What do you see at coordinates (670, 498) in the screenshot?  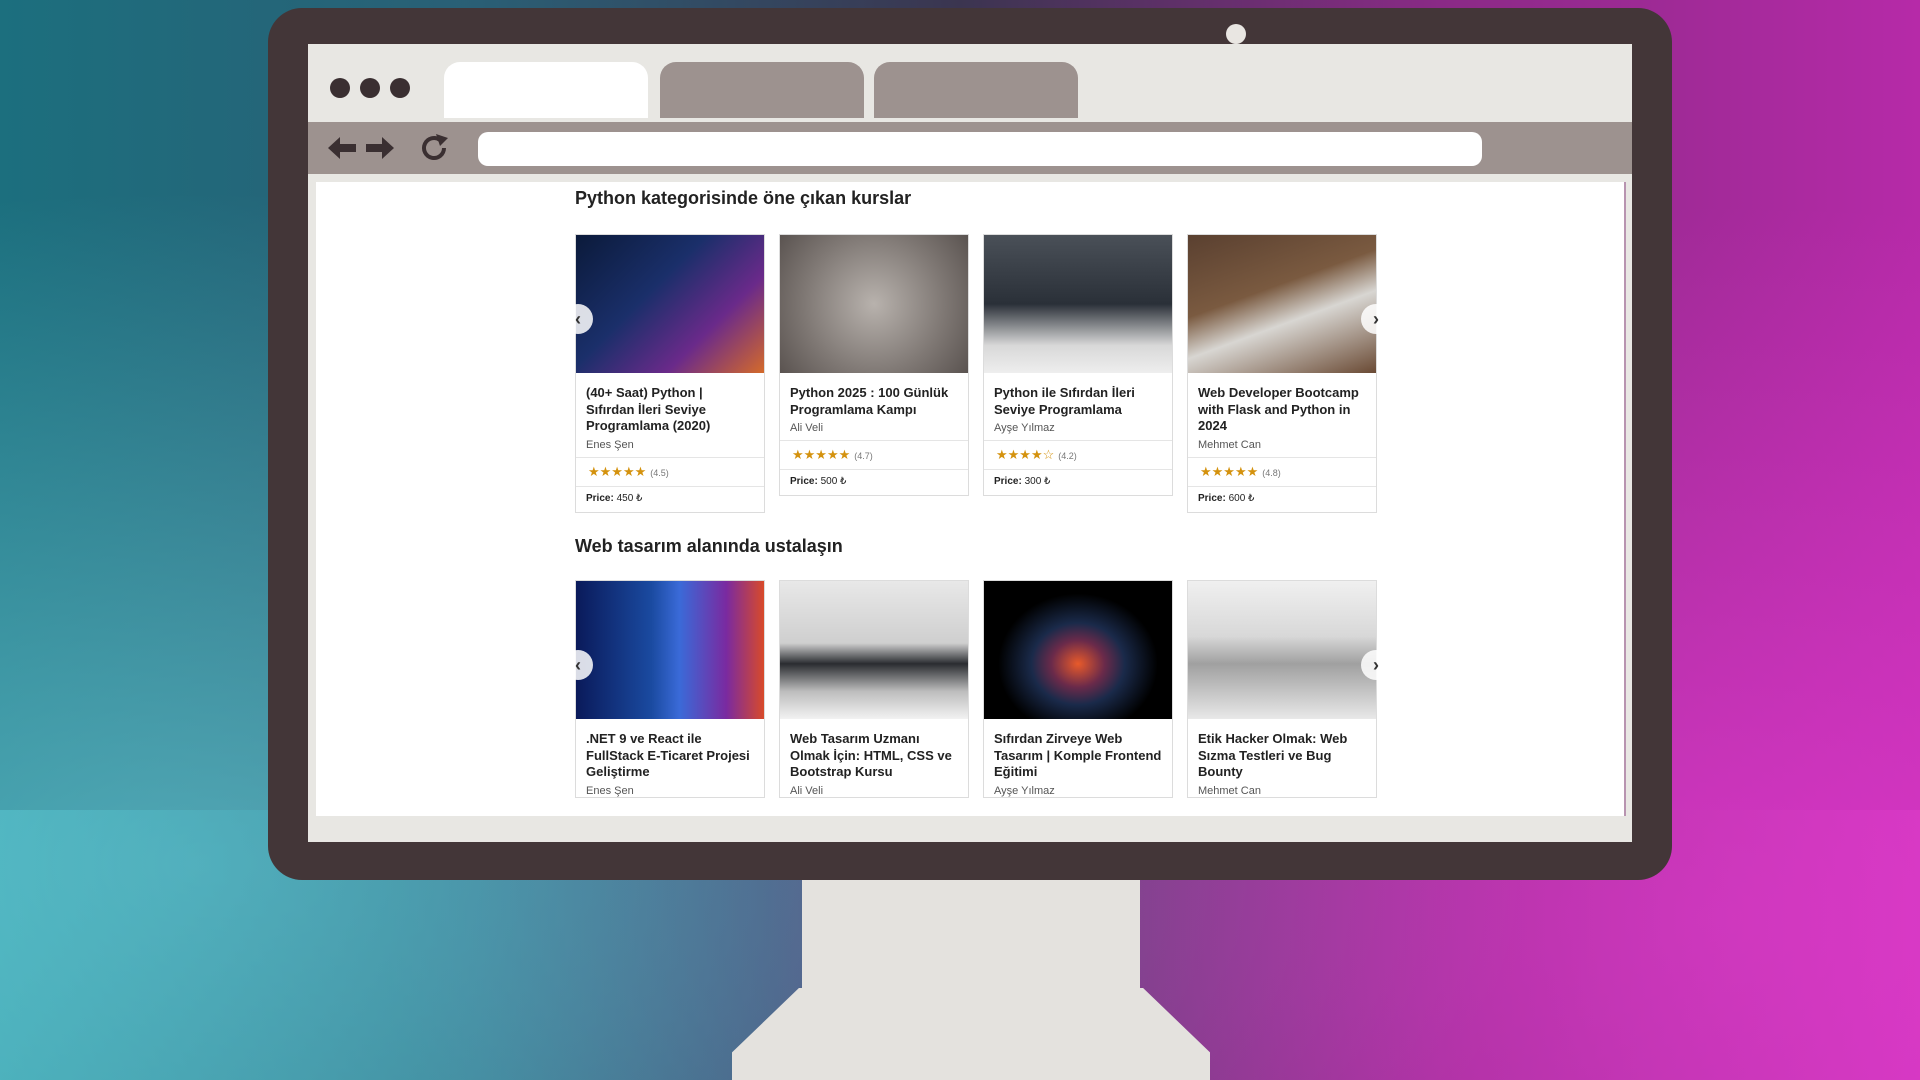 I see `course-price: Price: 450 ₺` at bounding box center [670, 498].